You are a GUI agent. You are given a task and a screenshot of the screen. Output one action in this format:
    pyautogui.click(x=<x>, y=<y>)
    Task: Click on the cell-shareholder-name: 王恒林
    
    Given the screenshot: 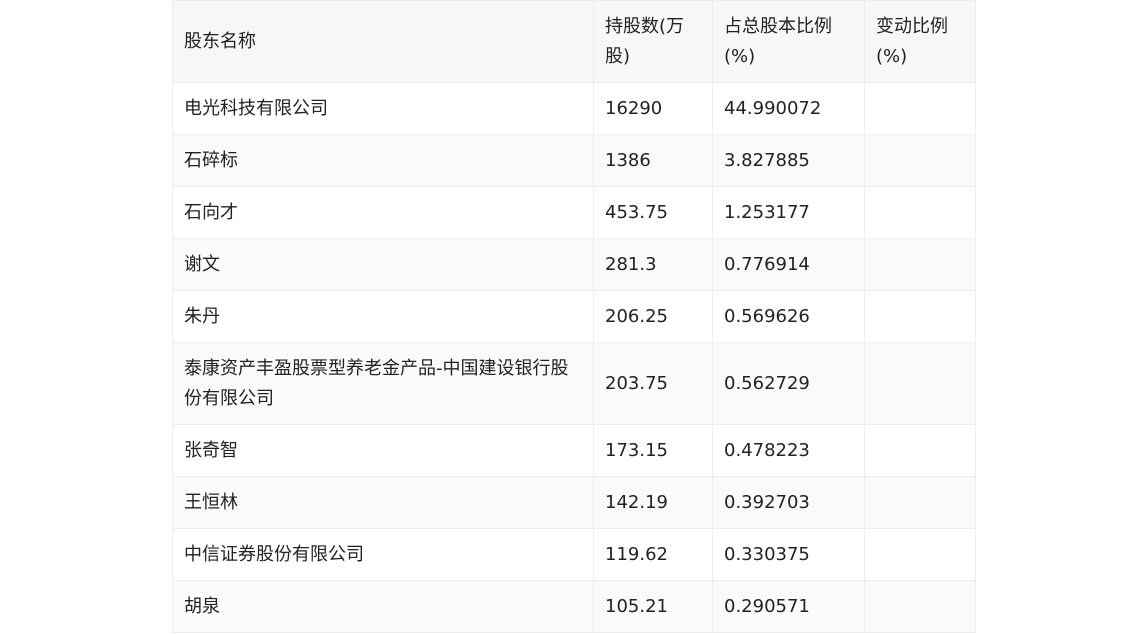 What is the action you would take?
    pyautogui.click(x=383, y=502)
    